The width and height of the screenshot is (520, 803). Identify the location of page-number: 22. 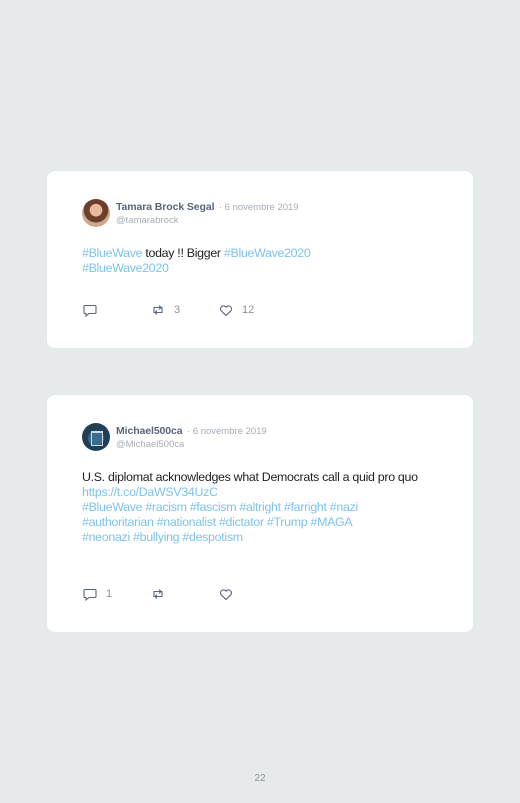
(260, 778).